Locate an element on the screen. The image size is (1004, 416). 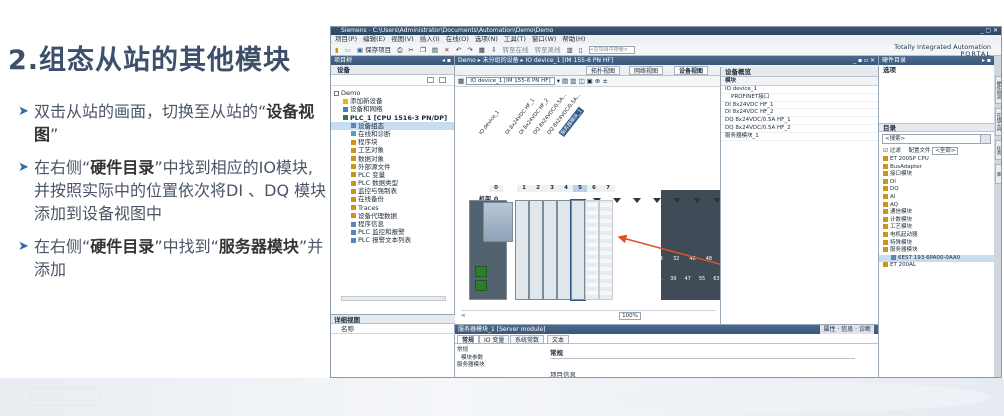
tree-node-tech-objects: 工艺对象 is located at coordinates (392, 150).